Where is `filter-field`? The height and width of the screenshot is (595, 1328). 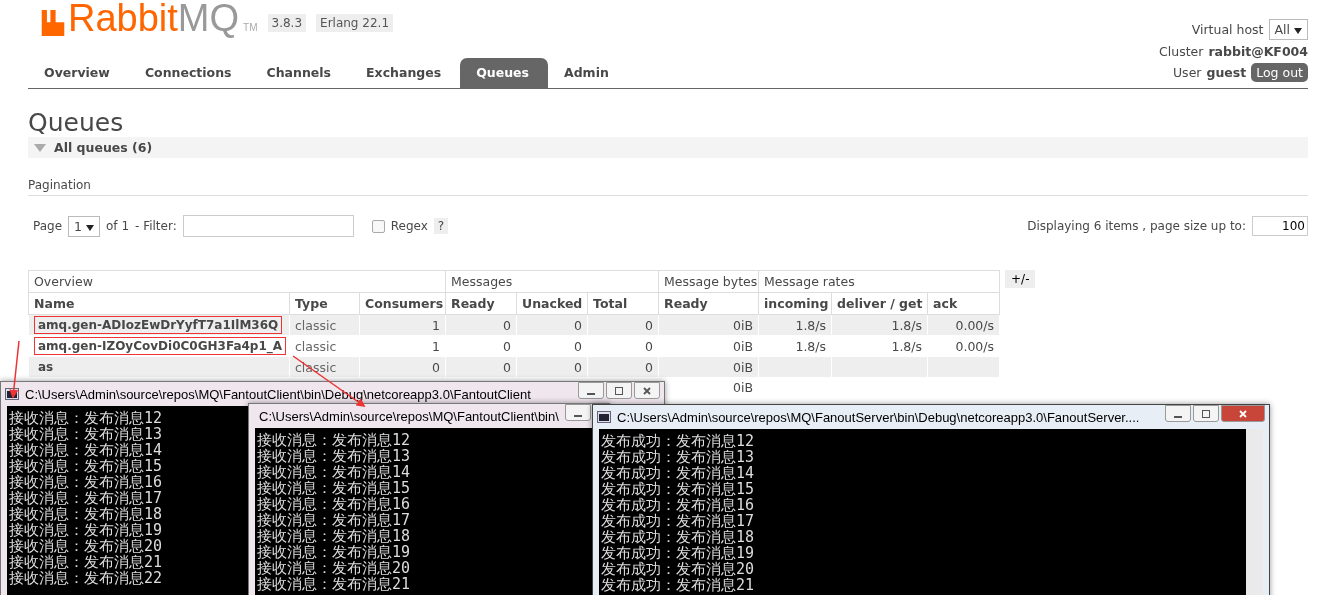 filter-field is located at coordinates (268, 226).